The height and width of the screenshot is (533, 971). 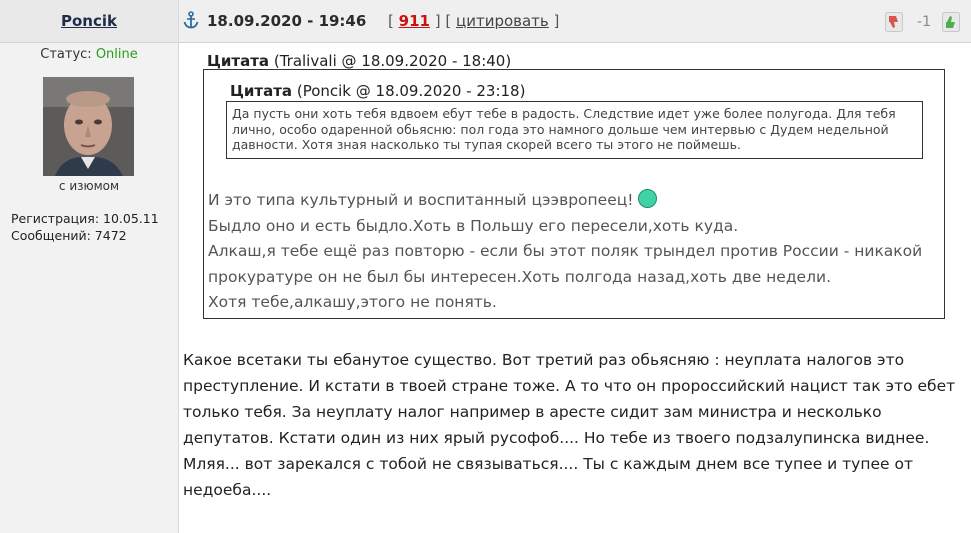 I want to click on anchor-icon, so click(x=191, y=20).